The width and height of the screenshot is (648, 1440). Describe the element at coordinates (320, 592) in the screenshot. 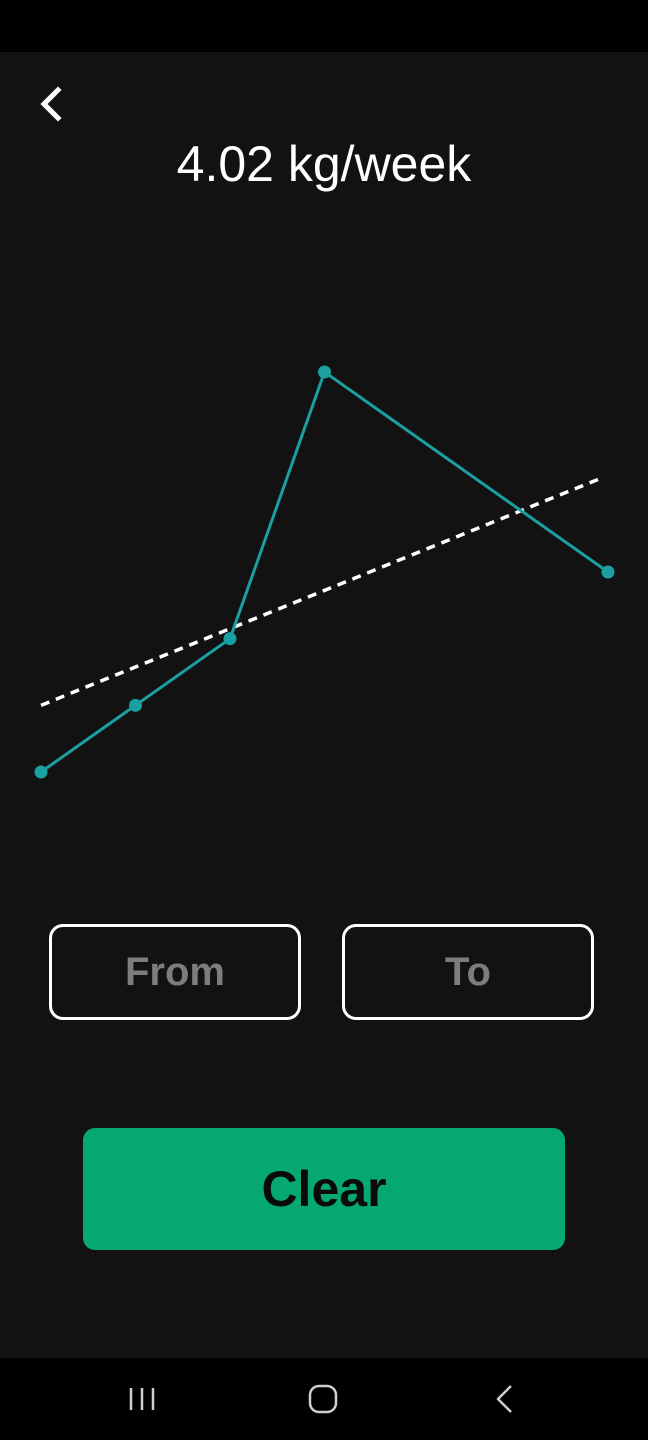

I see `trend-line` at that location.